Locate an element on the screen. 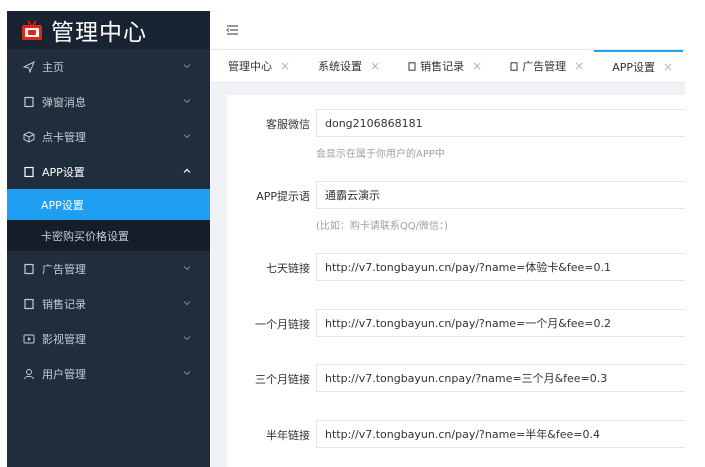 The width and height of the screenshot is (705, 467). tab-bar: 管理中心 × 系统设置 × 销售记录 × 广告管理 × APP设置 × is located at coordinates (447, 66).